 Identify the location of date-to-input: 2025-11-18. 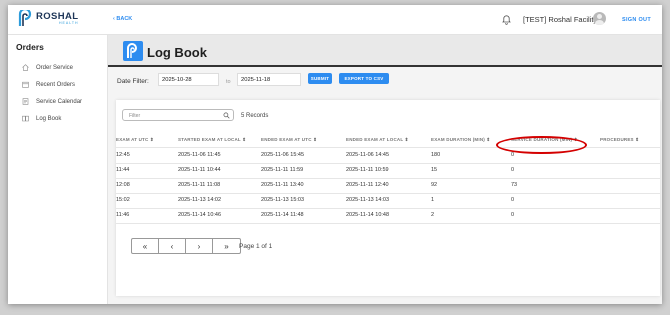
(269, 79).